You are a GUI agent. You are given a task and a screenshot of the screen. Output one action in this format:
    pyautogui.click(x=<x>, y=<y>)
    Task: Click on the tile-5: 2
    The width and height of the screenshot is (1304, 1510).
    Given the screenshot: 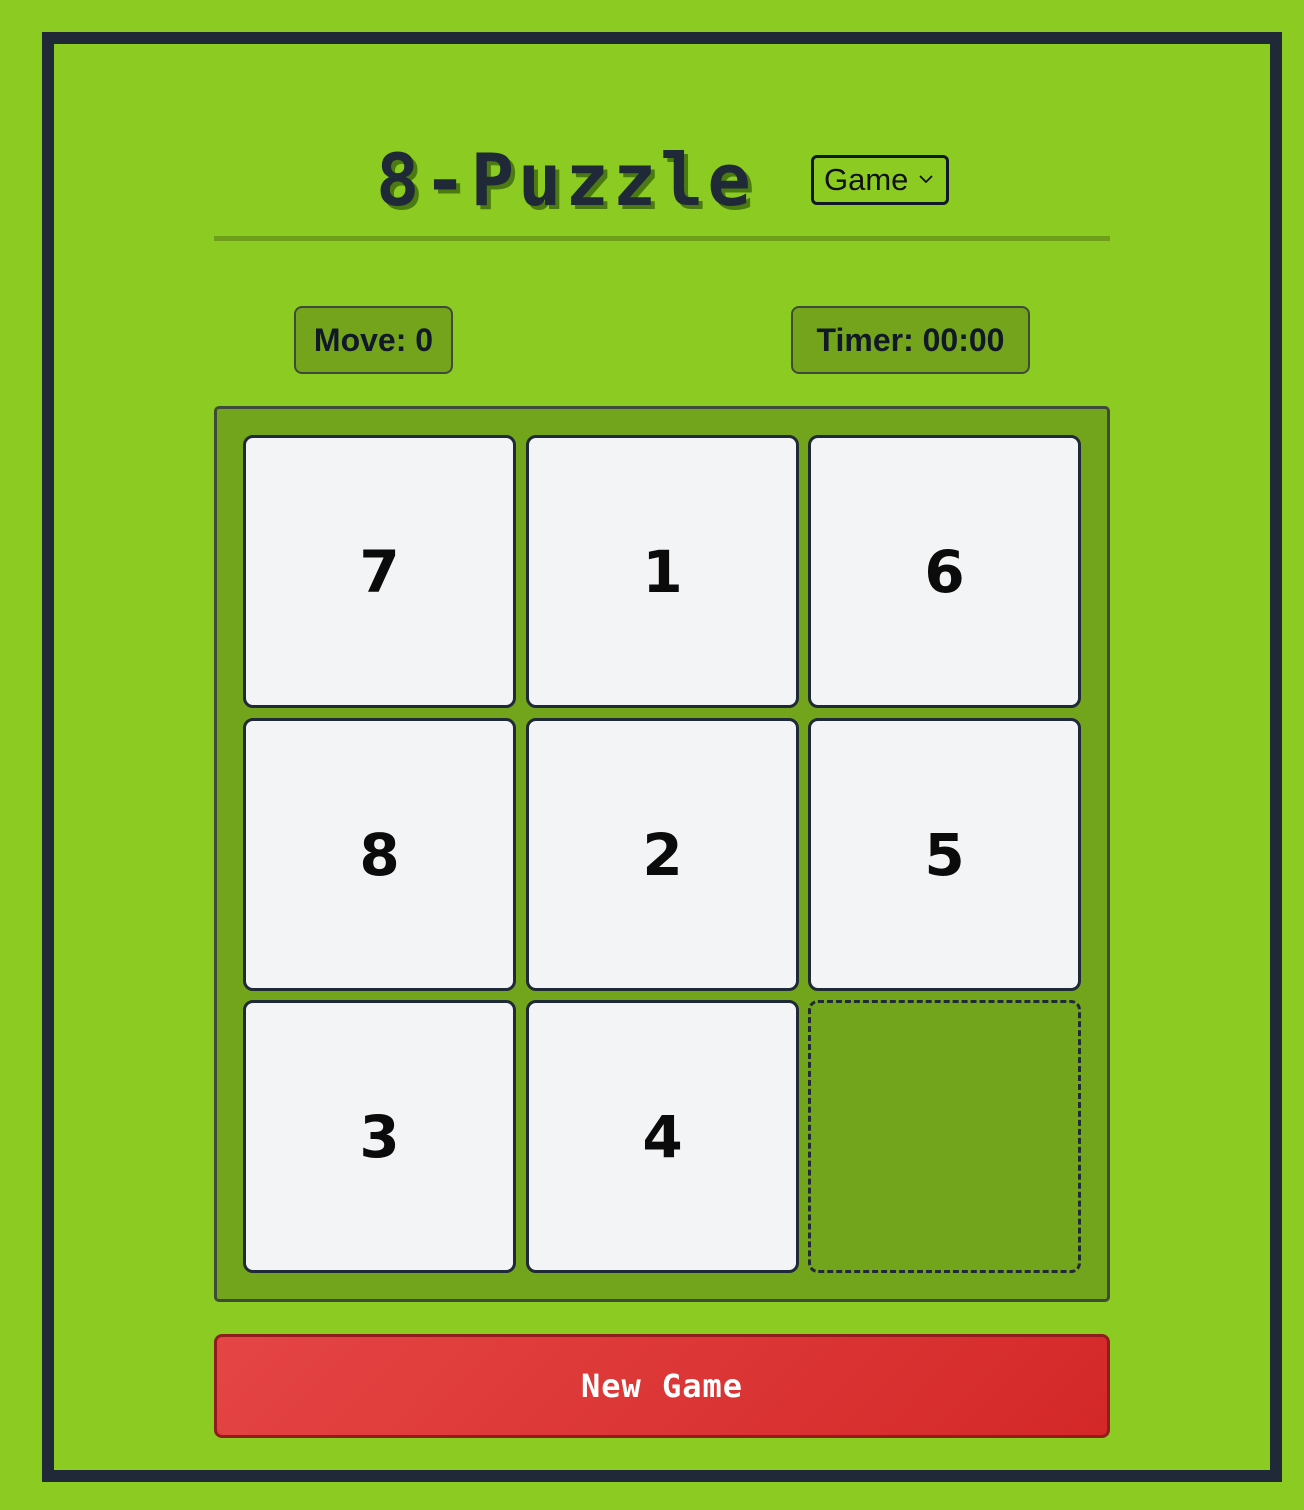 What is the action you would take?
    pyautogui.click(x=662, y=854)
    